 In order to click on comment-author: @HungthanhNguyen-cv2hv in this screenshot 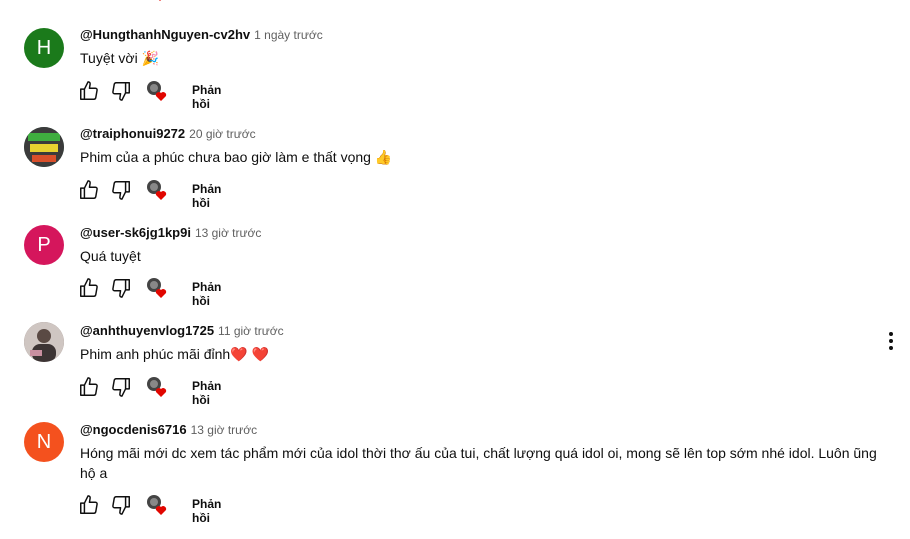, I will do `click(165, 34)`.